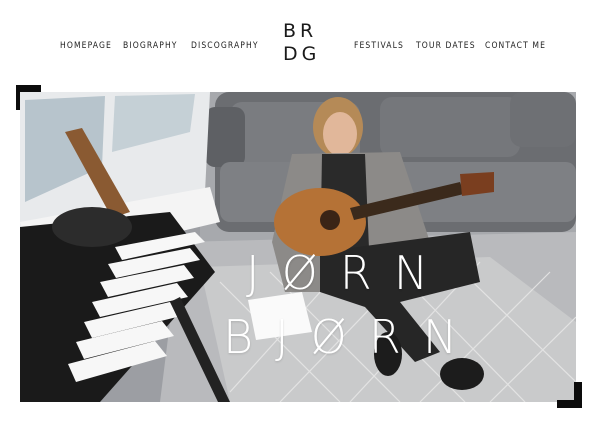 Image resolution: width=600 pixels, height=432 pixels. What do you see at coordinates (302, 54) in the screenshot?
I see `logo-line-2: DG` at bounding box center [302, 54].